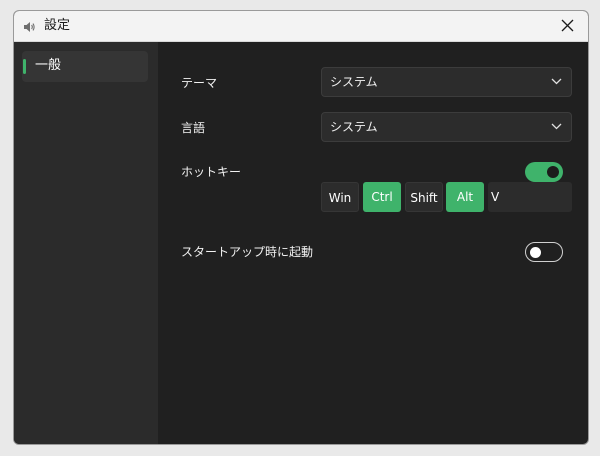  I want to click on close-button, so click(568, 26).